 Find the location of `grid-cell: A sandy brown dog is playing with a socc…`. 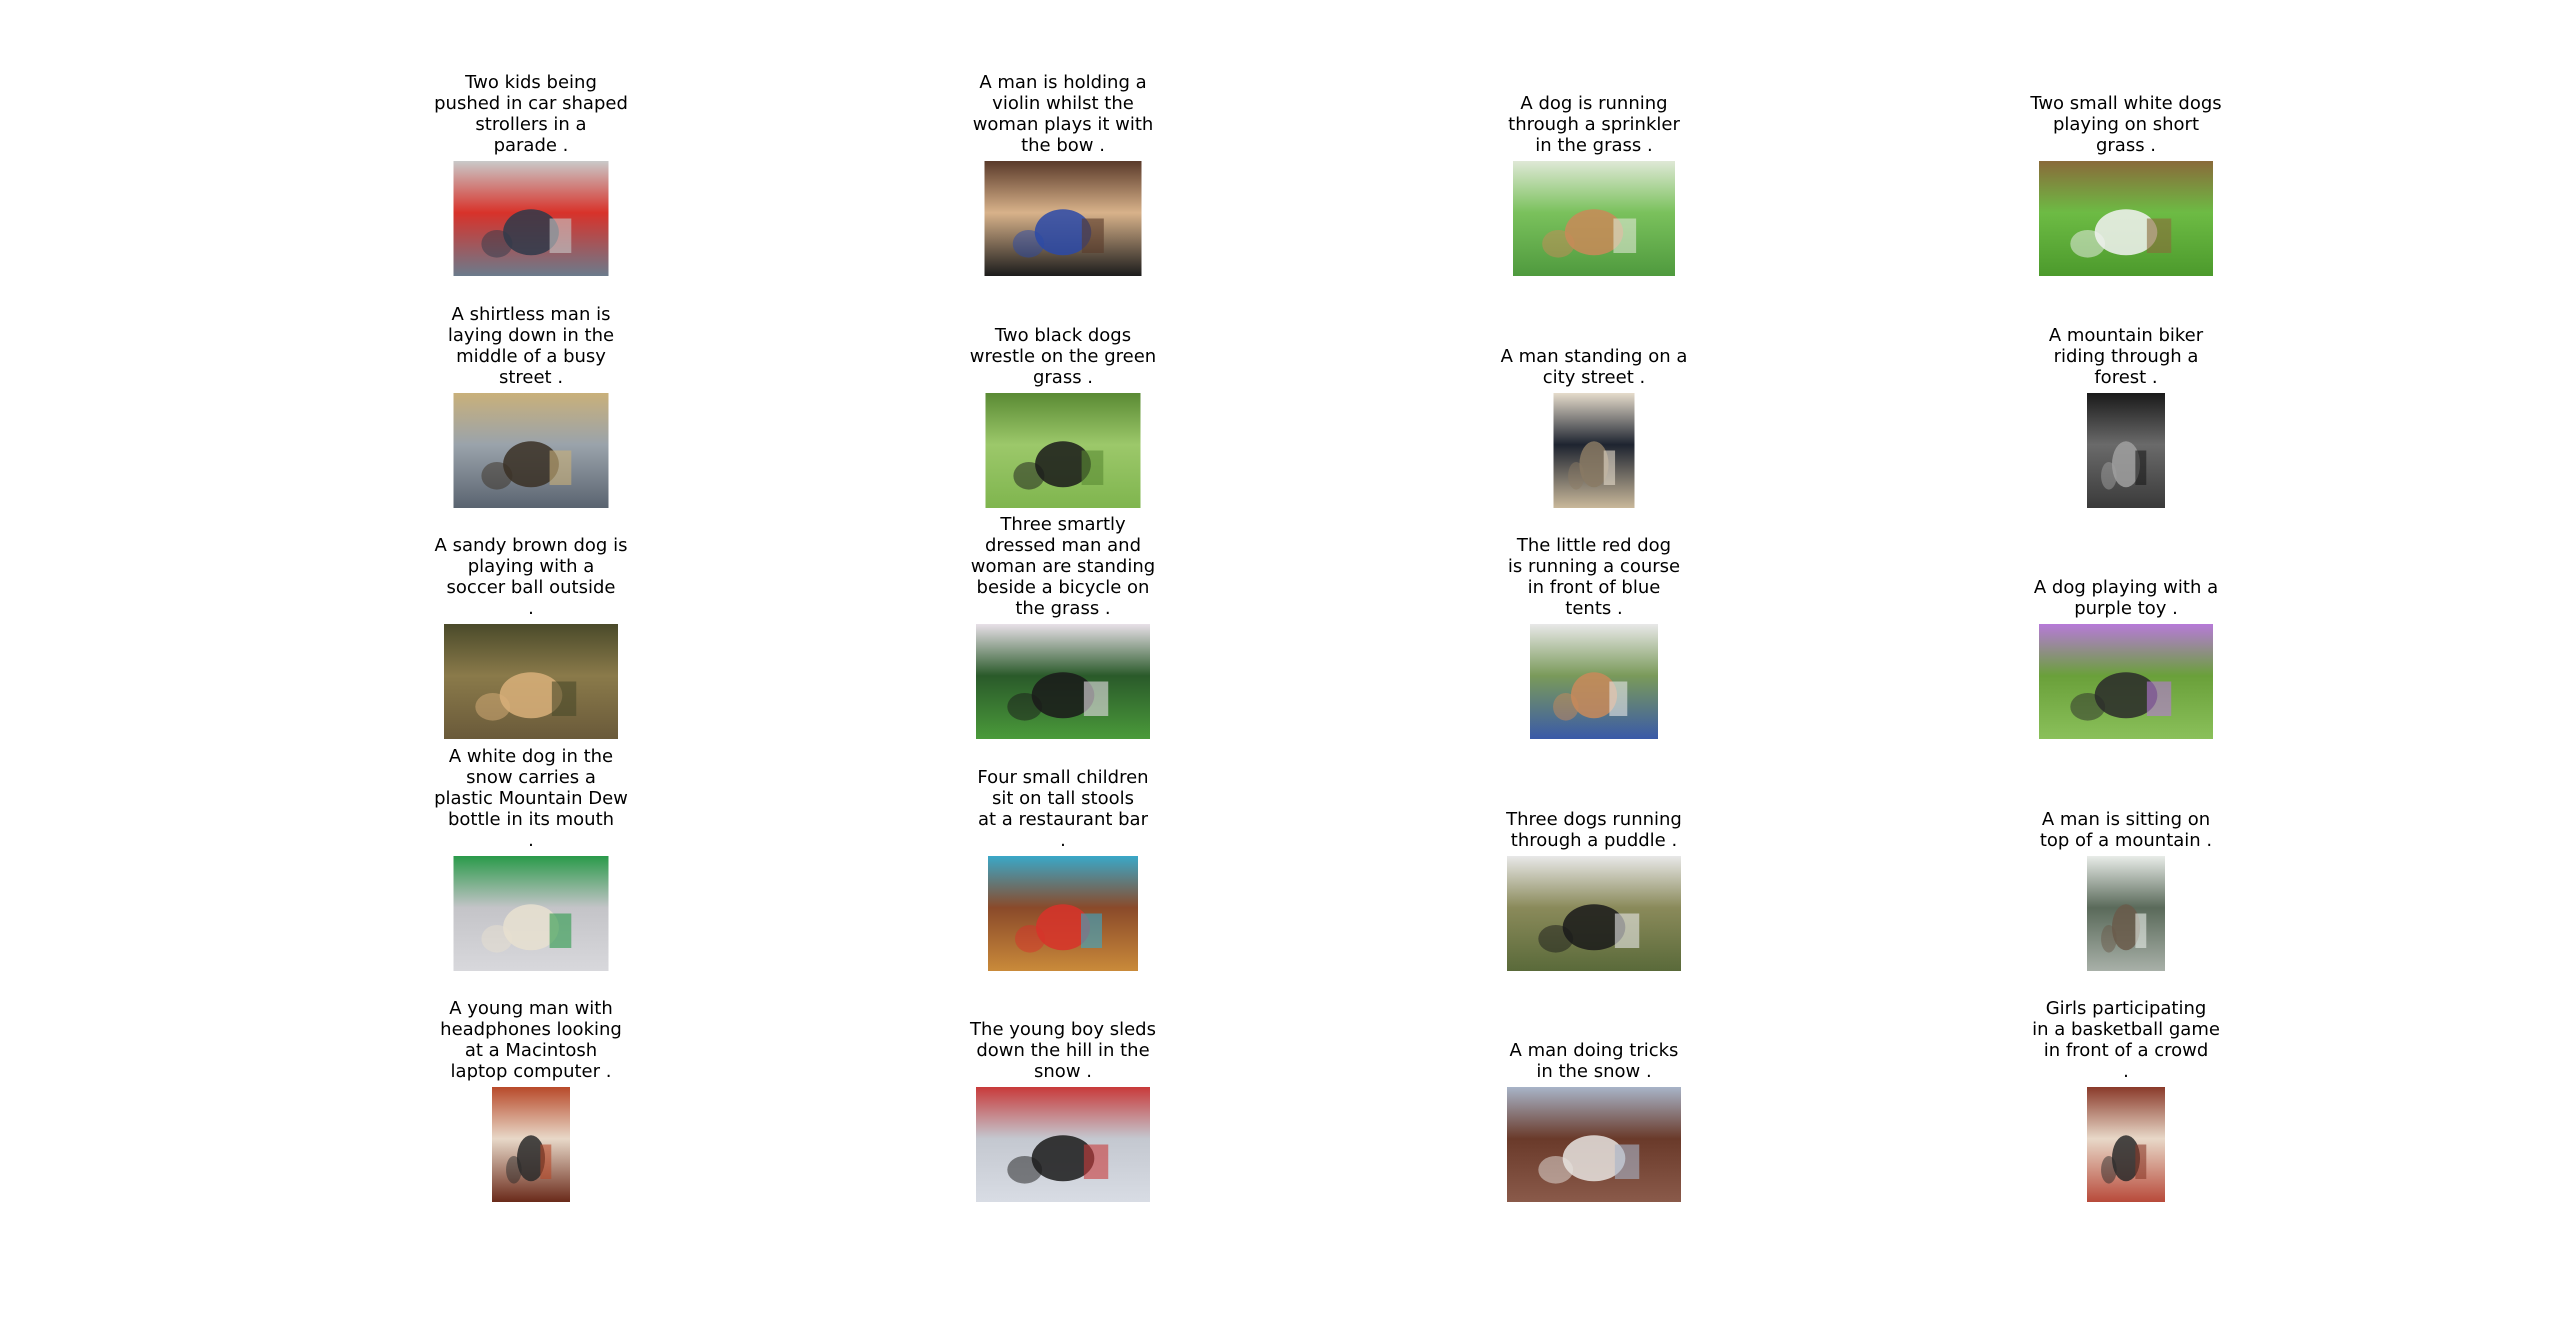

grid-cell: A sandy brown dog is playing with a socc… is located at coordinates (531, 619).